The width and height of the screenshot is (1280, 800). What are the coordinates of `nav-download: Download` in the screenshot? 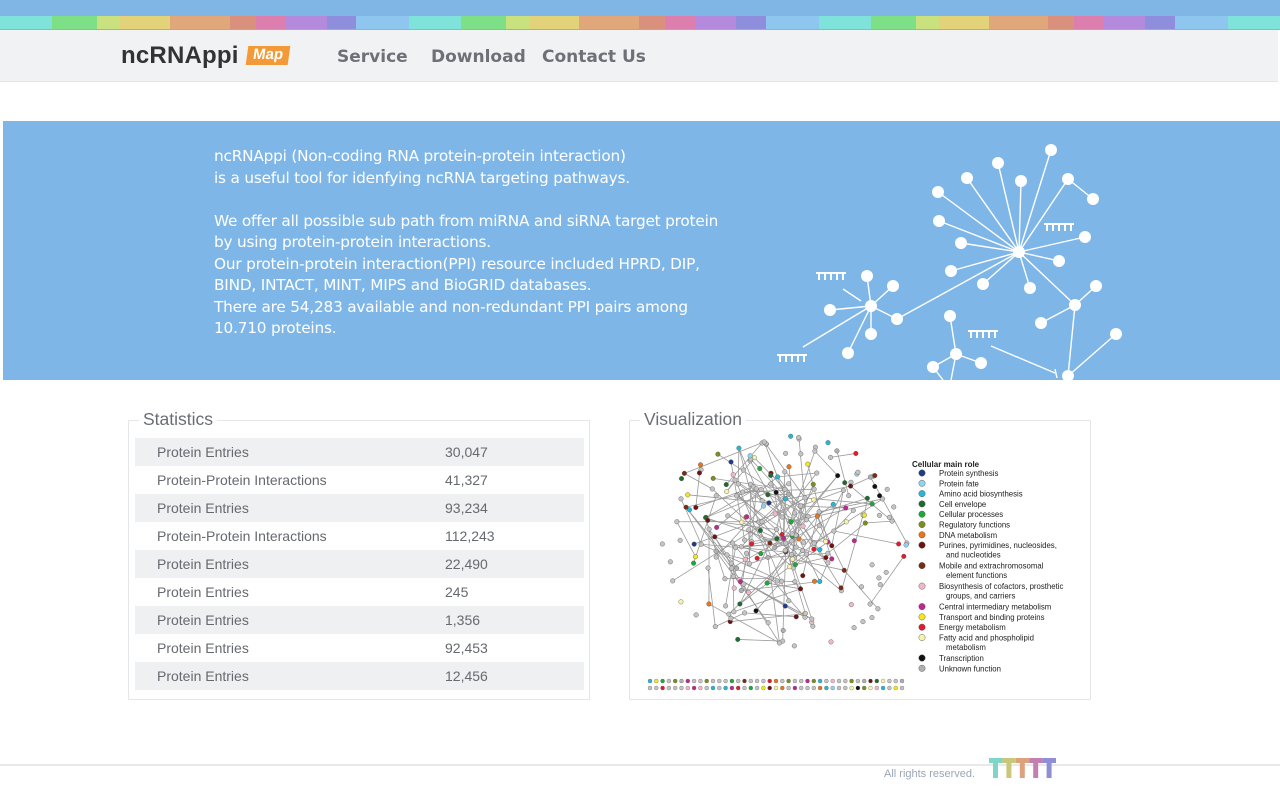 It's located at (478, 57).